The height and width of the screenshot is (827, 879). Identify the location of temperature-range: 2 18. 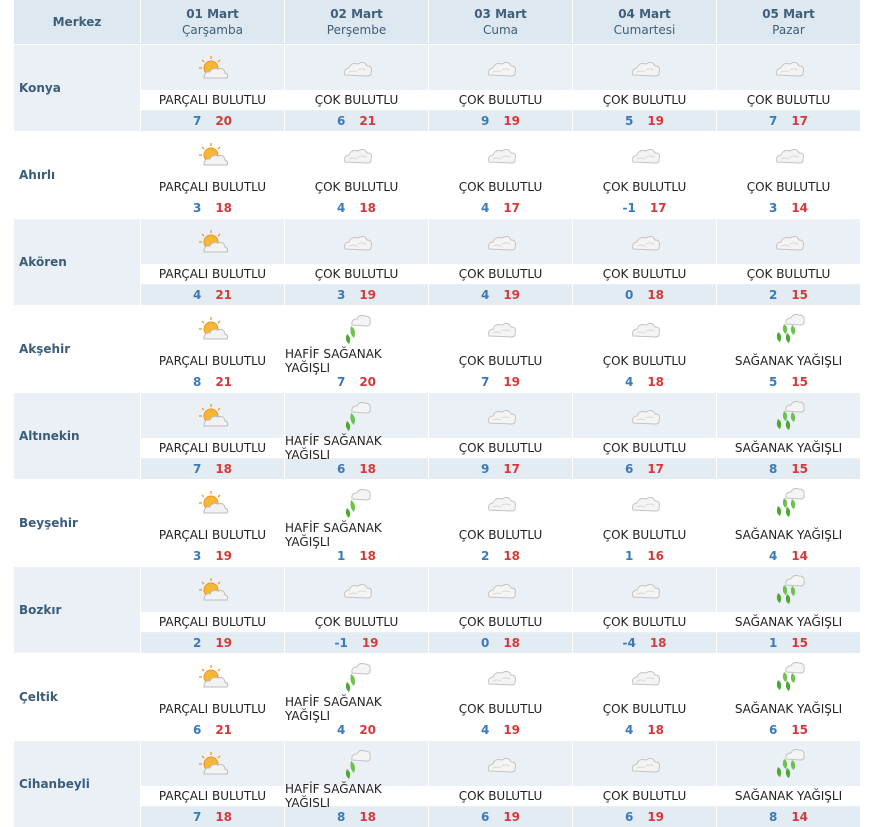
(500, 556).